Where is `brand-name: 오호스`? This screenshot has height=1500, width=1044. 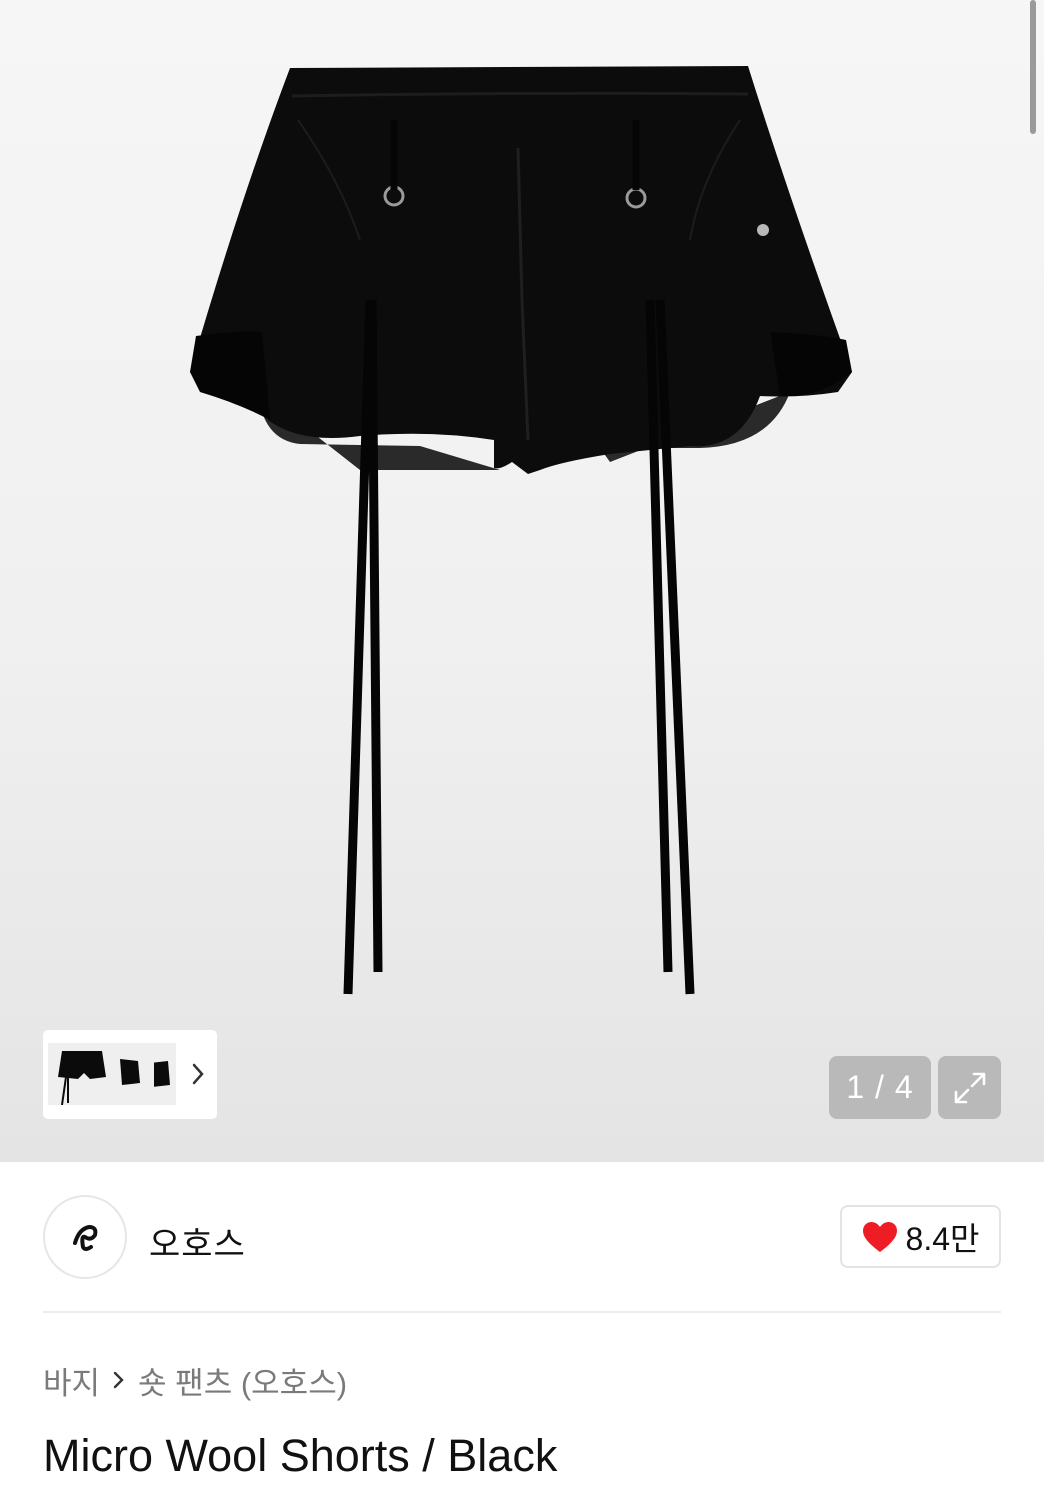 brand-name: 오호스 is located at coordinates (197, 1241).